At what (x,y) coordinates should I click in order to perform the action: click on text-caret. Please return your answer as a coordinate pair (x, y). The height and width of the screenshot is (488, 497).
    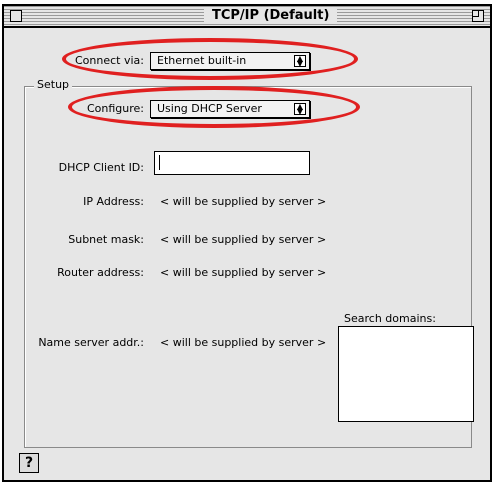
    Looking at the image, I should click on (159, 162).